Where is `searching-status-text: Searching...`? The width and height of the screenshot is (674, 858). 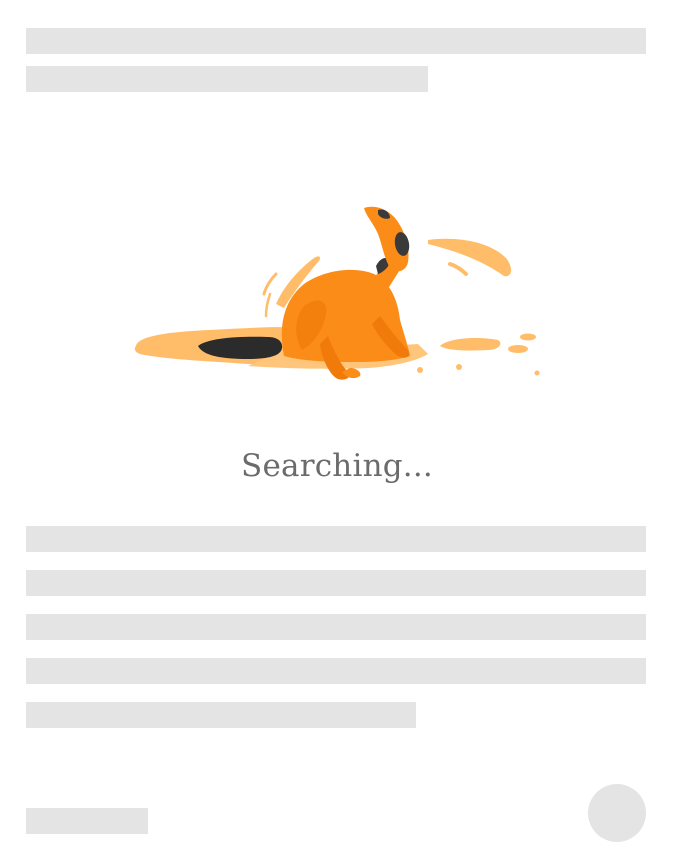
searching-status-text: Searching... is located at coordinates (337, 466).